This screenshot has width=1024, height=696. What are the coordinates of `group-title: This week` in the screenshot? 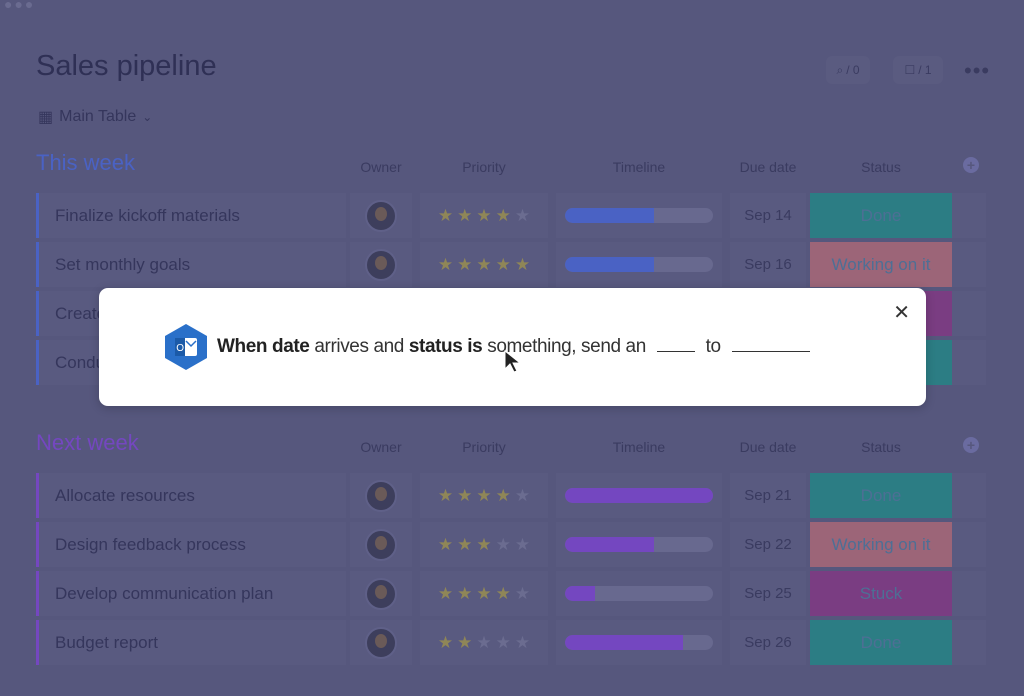 It's located at (85, 163).